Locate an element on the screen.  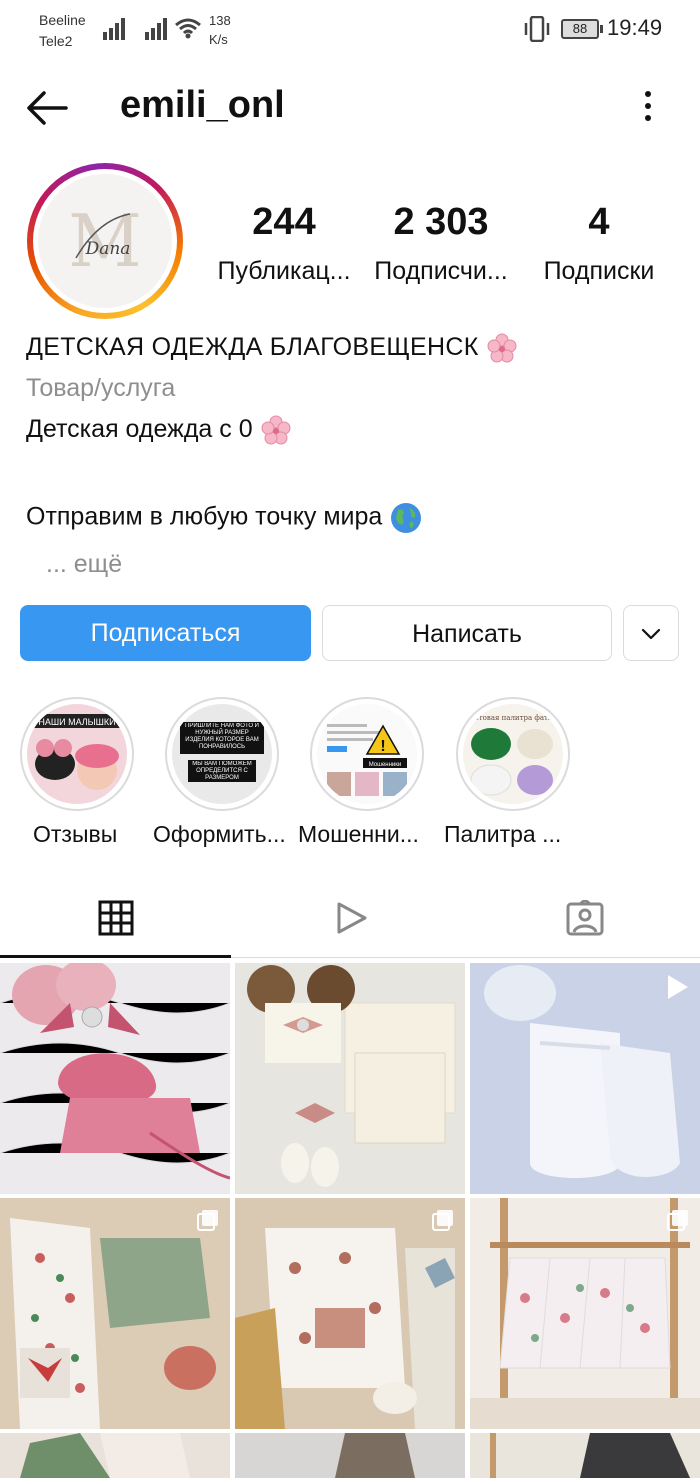
stat-posts-value: 244 is located at coordinates (284, 222).